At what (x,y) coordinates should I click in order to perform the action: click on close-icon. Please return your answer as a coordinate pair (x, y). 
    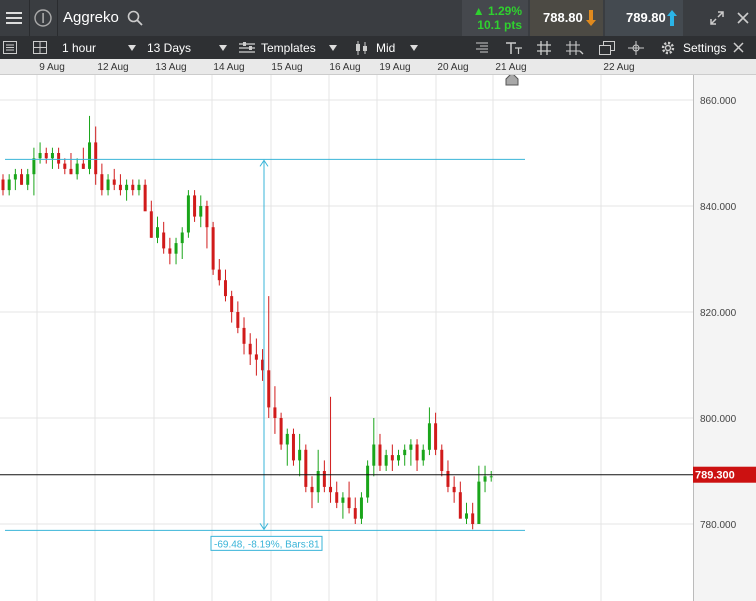
    Looking at the image, I should click on (743, 18).